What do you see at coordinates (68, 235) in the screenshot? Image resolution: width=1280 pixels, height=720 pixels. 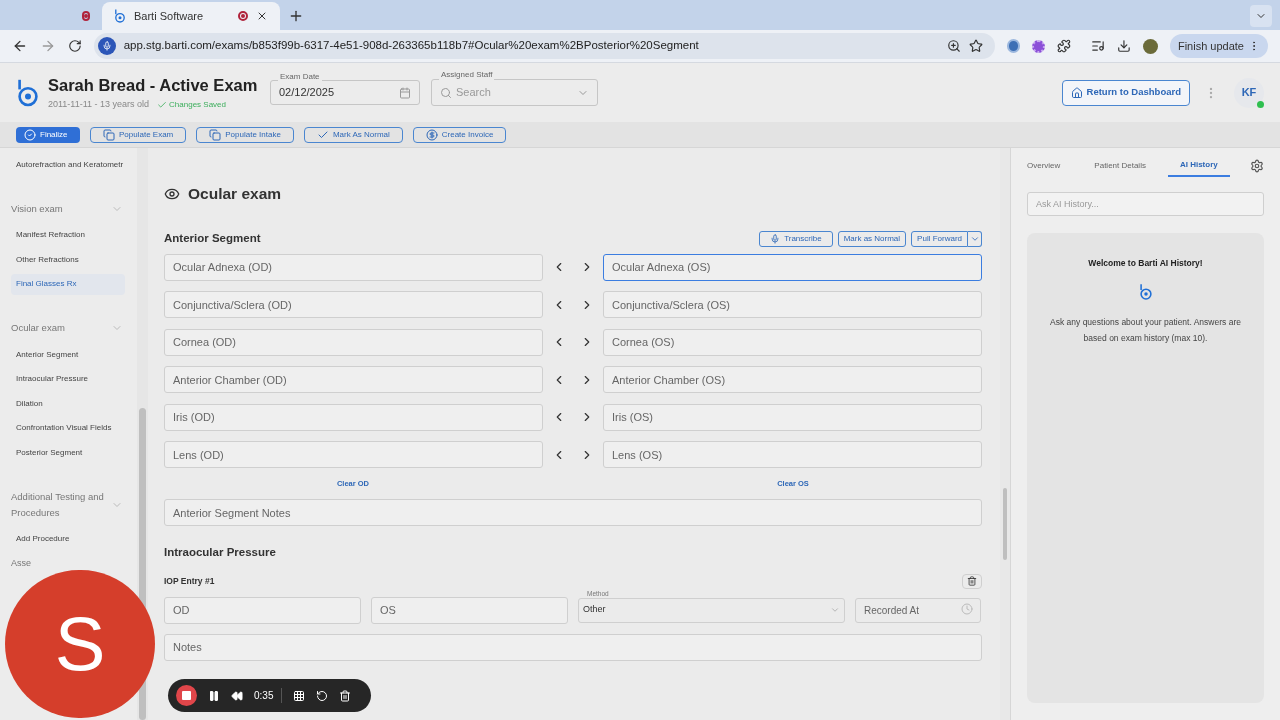 I see `sidebar-item: Manifest Refraction` at bounding box center [68, 235].